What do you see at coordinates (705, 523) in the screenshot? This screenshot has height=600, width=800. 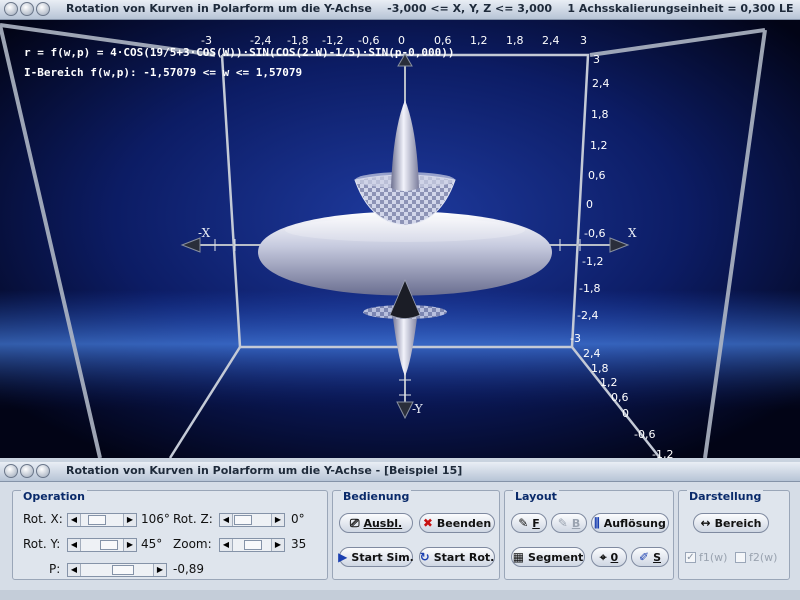 I see `range-icon: ↔` at bounding box center [705, 523].